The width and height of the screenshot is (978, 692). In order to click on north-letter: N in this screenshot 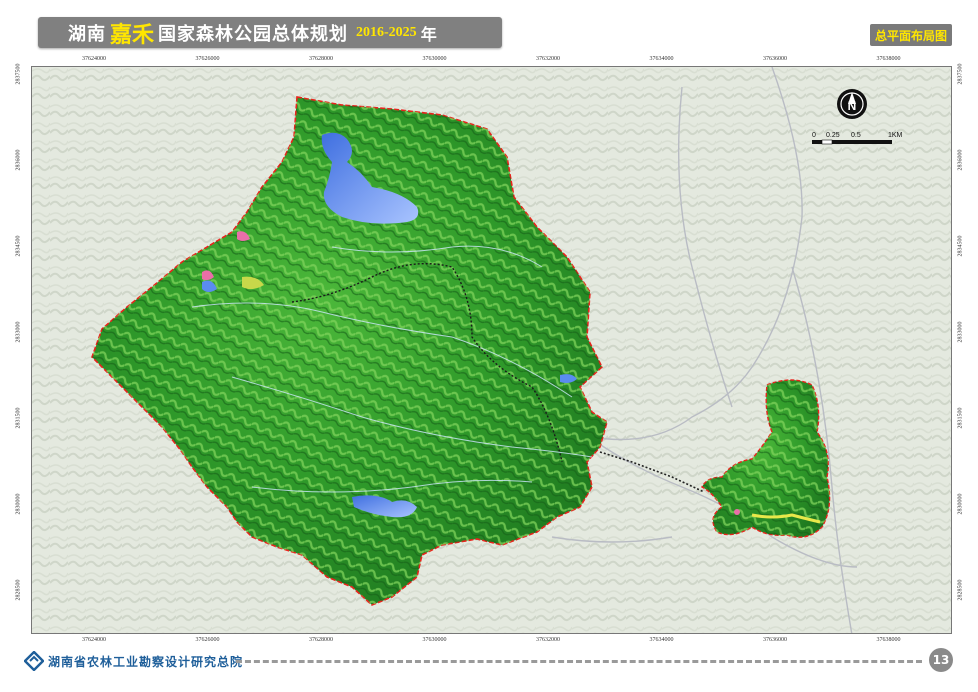, I will do `click(852, 106)`.